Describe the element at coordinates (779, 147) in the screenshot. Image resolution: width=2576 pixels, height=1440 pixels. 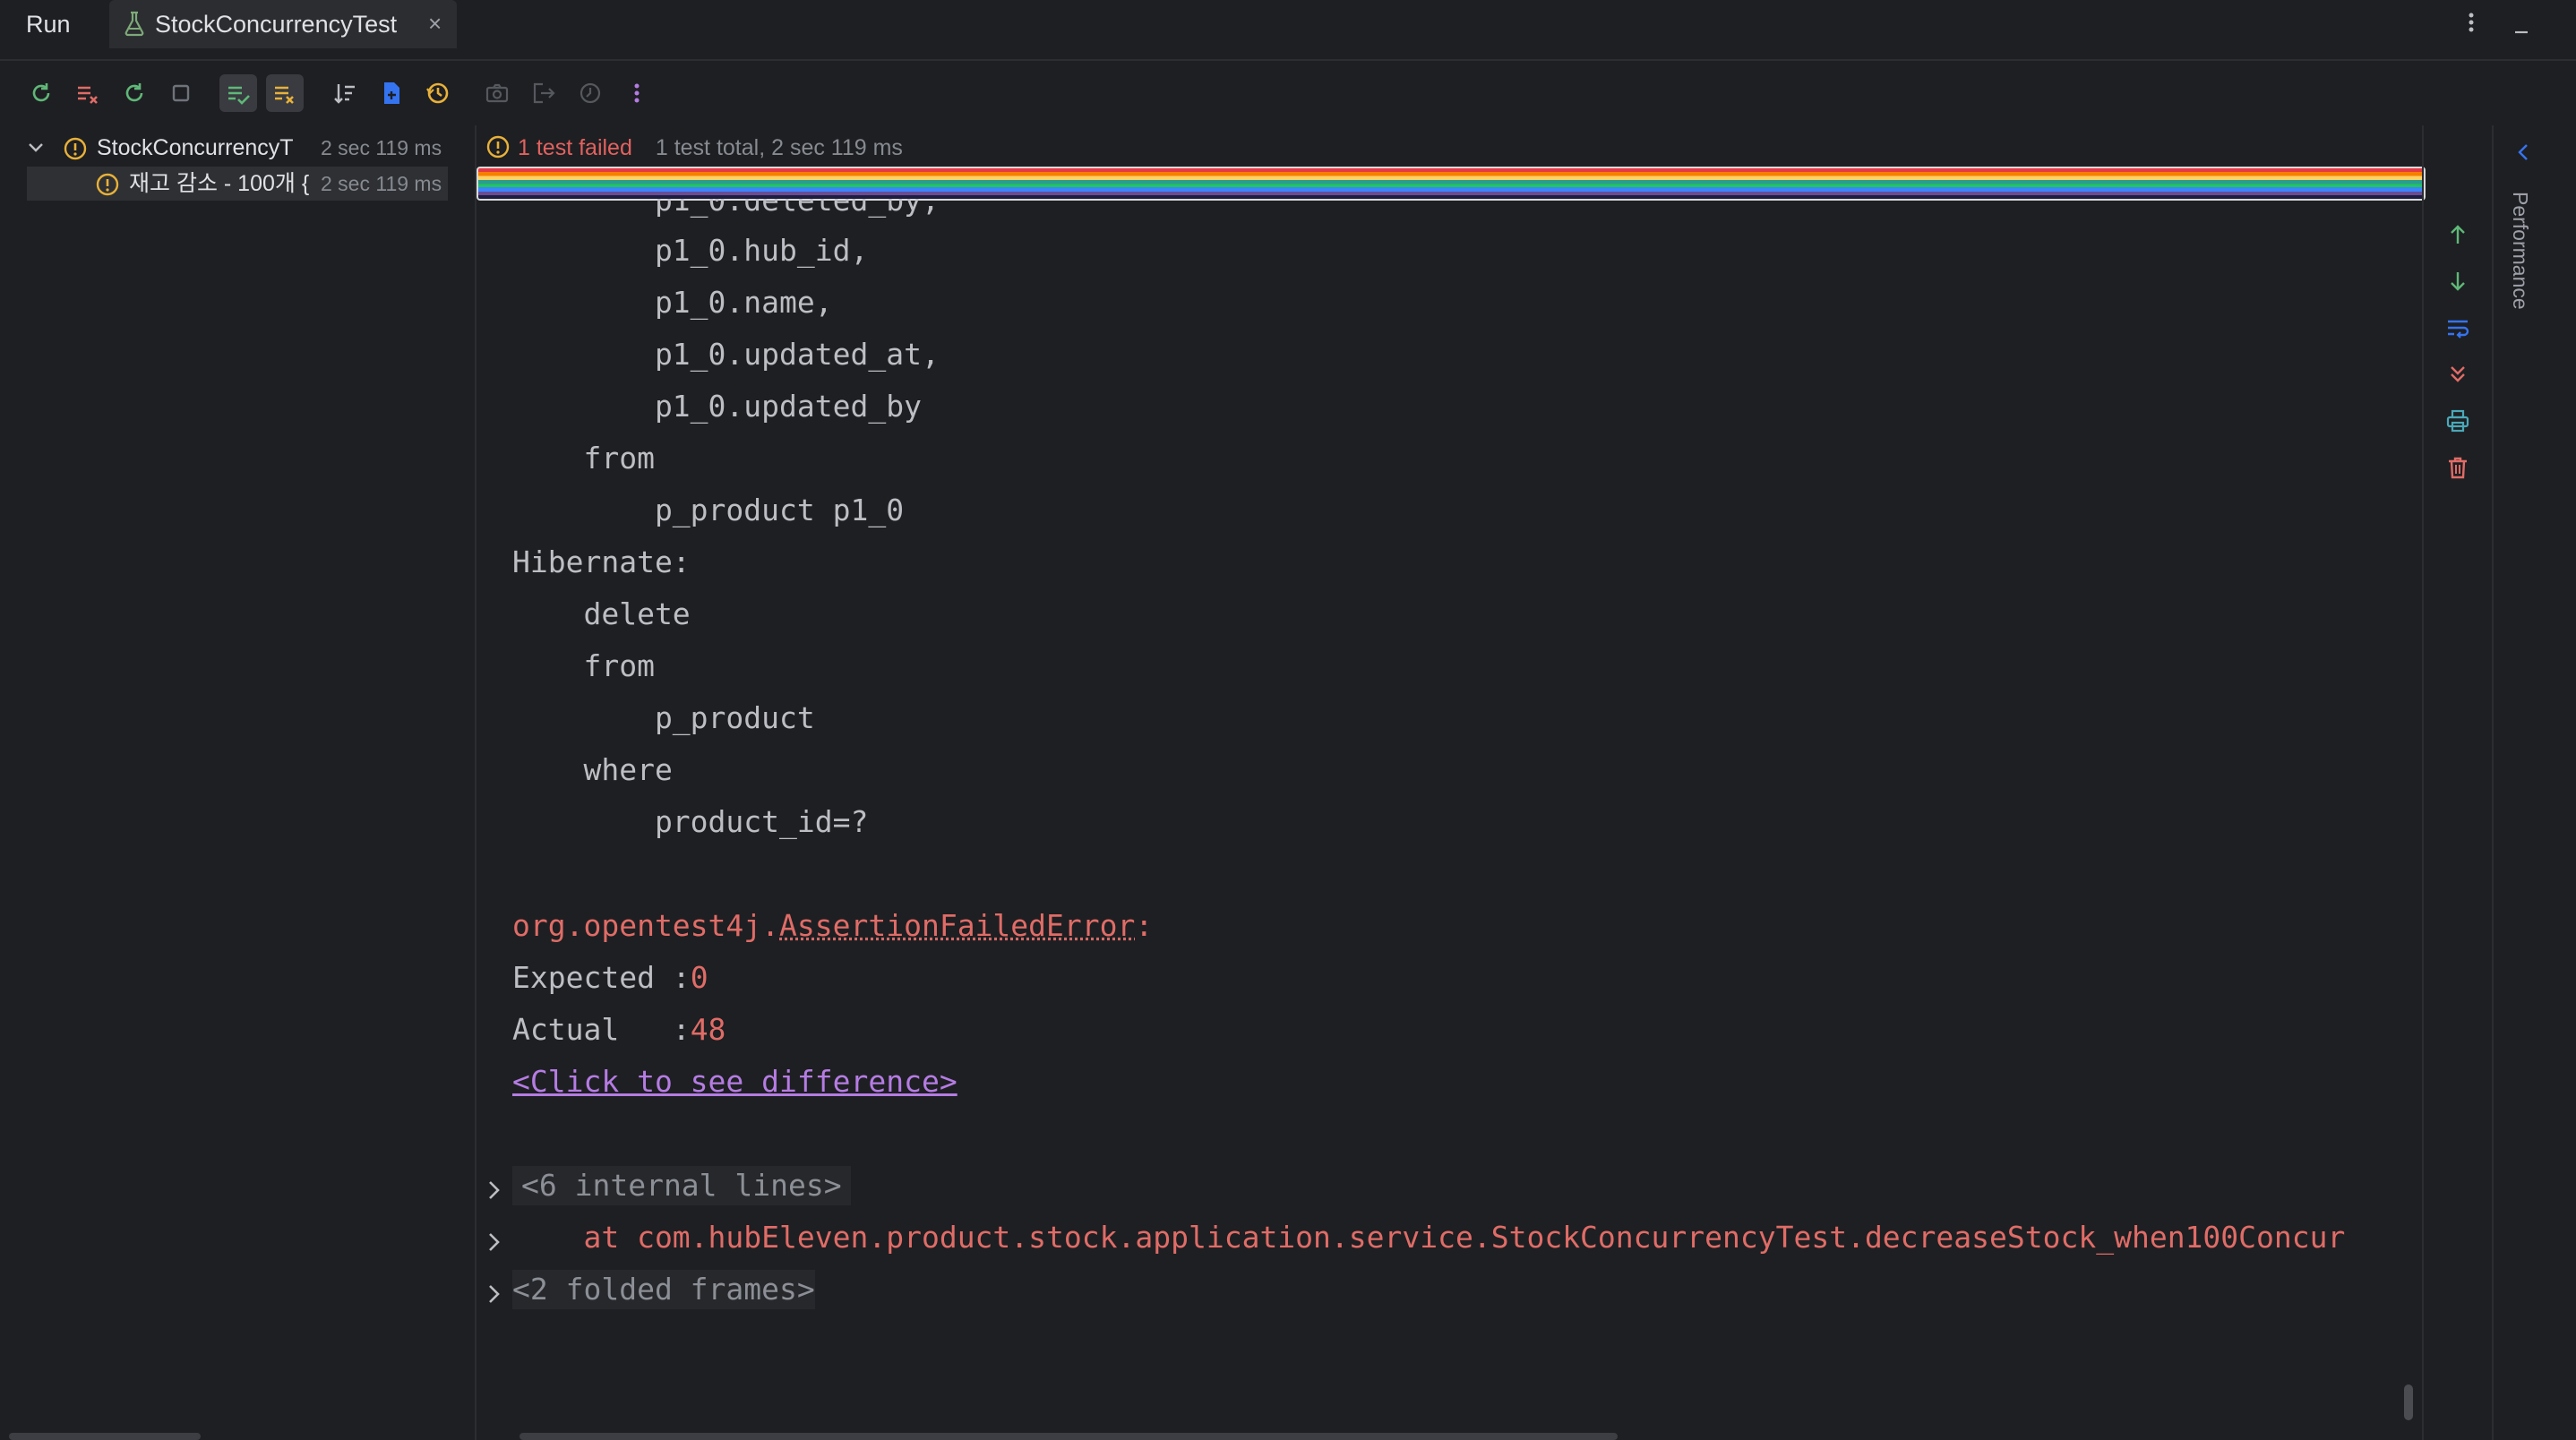
I see `status-total-text: 1 test total, 2 sec 119 ms` at that location.